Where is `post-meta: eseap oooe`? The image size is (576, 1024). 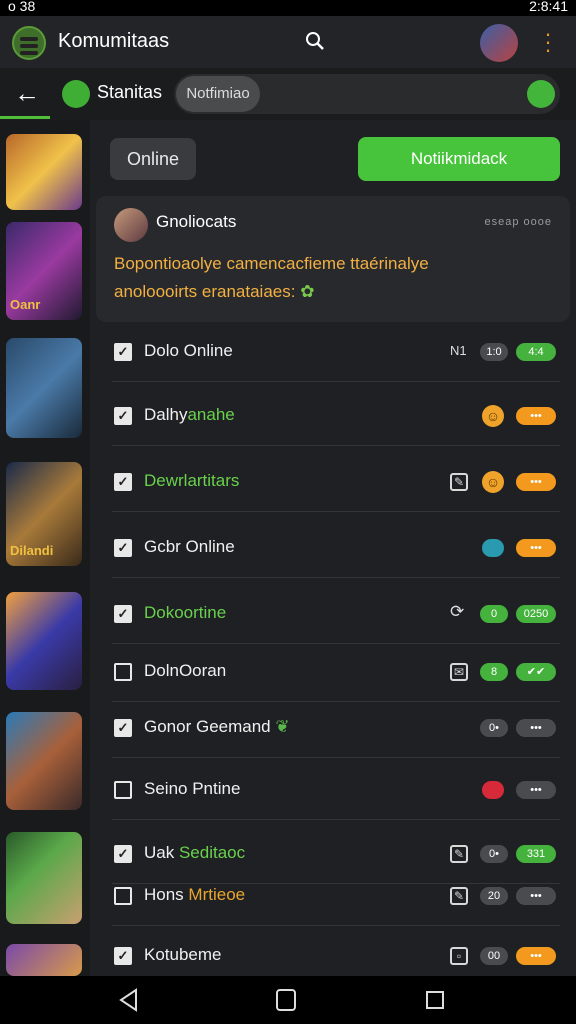
post-meta: eseap oooe is located at coordinates (518, 222).